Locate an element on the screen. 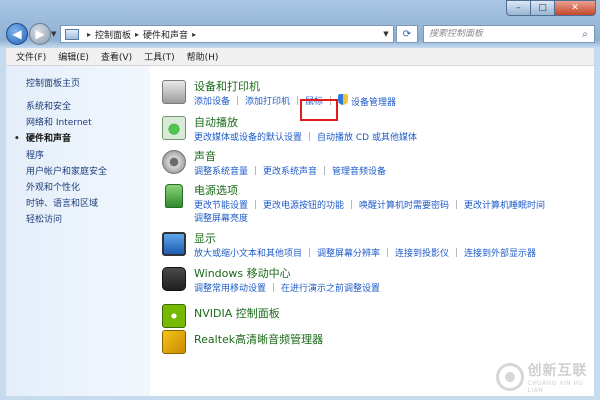 The image size is (600, 400). chevron-down-icon: ▼ is located at coordinates (386, 34).